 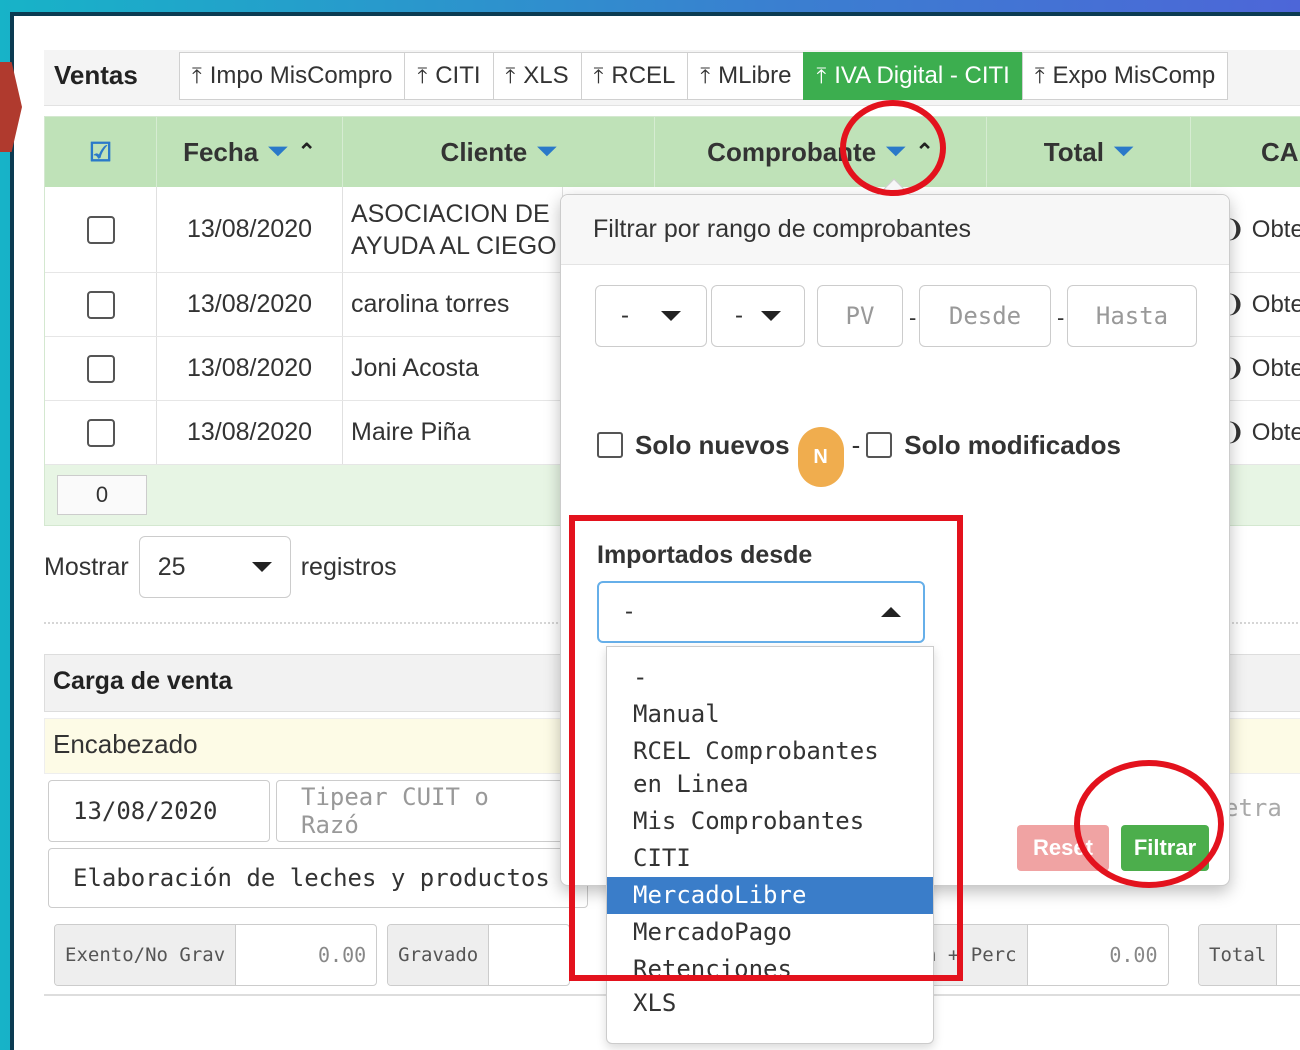 What do you see at coordinates (1132, 316) in the screenshot?
I see `hasta-input: Hasta` at bounding box center [1132, 316].